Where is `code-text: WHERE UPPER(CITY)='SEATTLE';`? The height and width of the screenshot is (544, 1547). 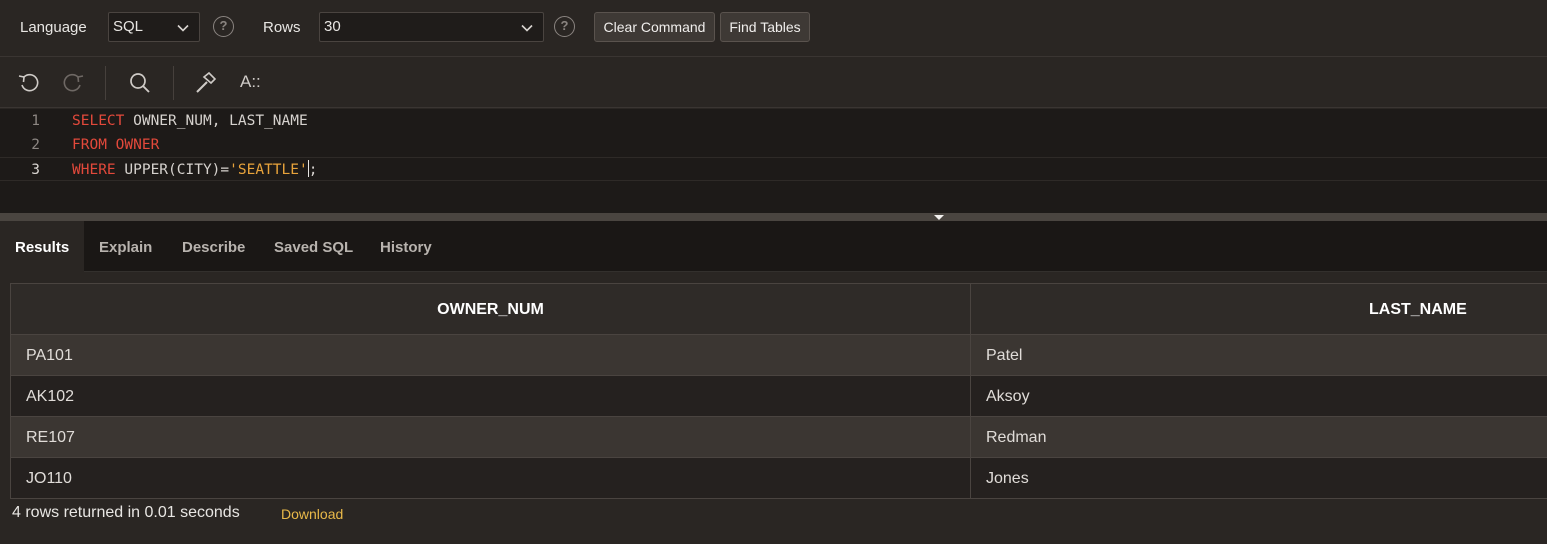 code-text: WHERE UPPER(CITY)='SEATTLE'; is located at coordinates (194, 170).